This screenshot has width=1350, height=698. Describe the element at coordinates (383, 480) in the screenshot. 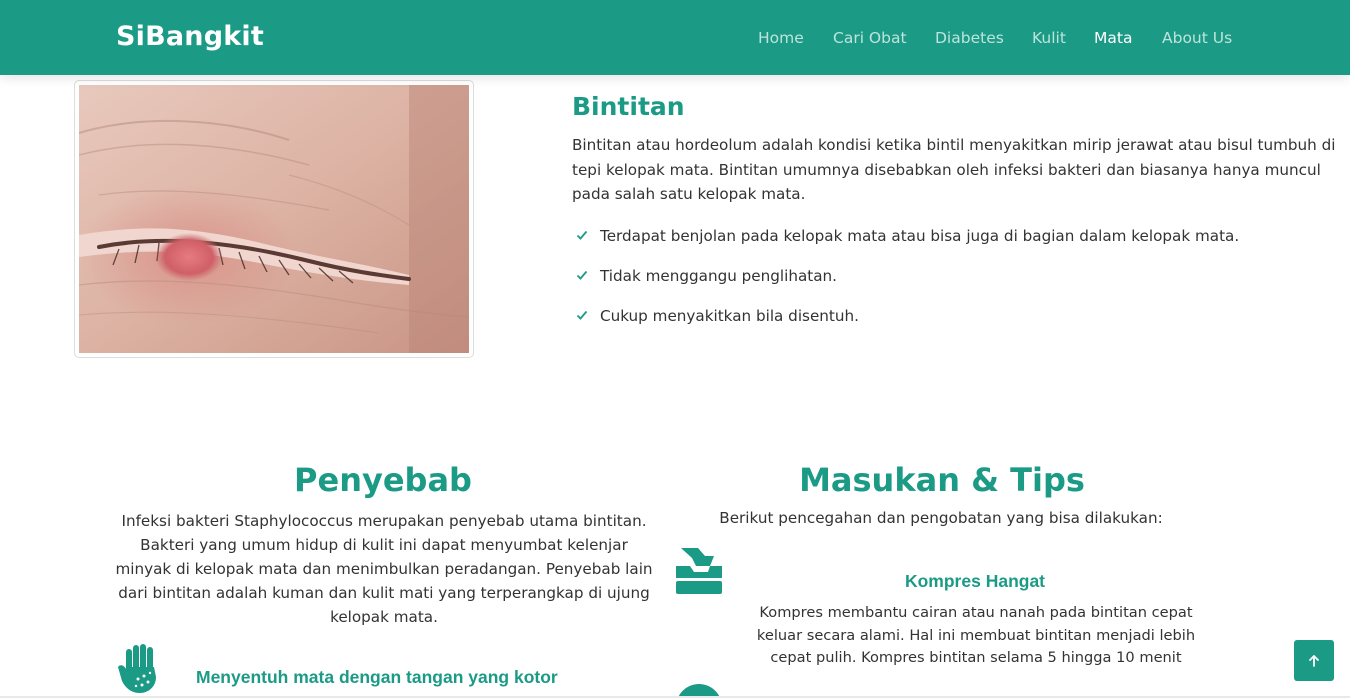

I see `causes-title: Penyebab` at that location.